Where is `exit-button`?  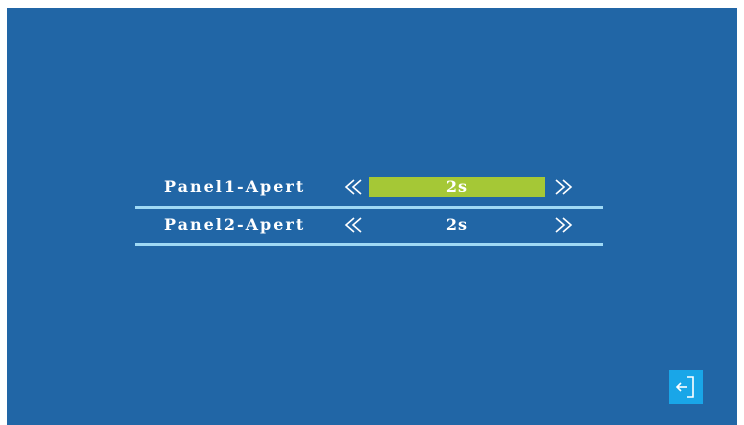
exit-button is located at coordinates (686, 387).